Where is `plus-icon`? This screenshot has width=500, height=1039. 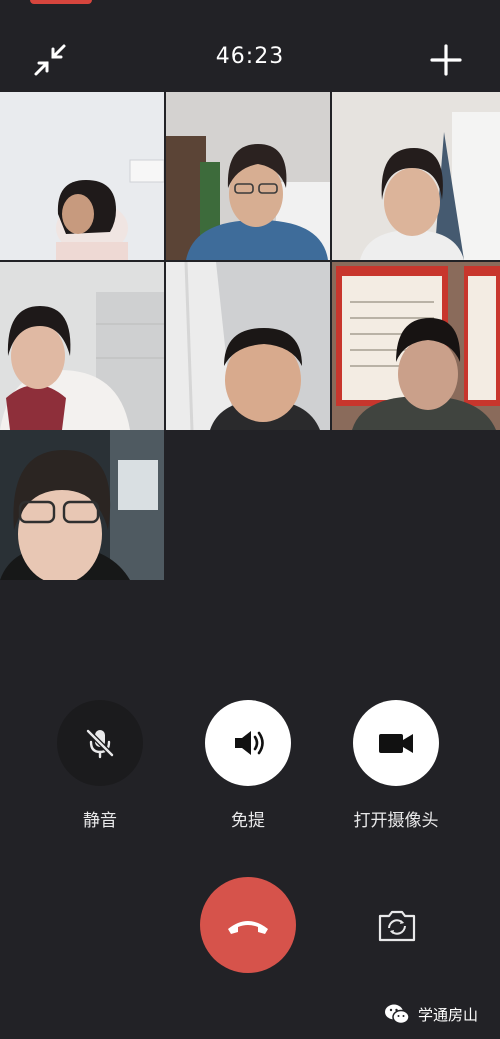
plus-icon is located at coordinates (446, 60).